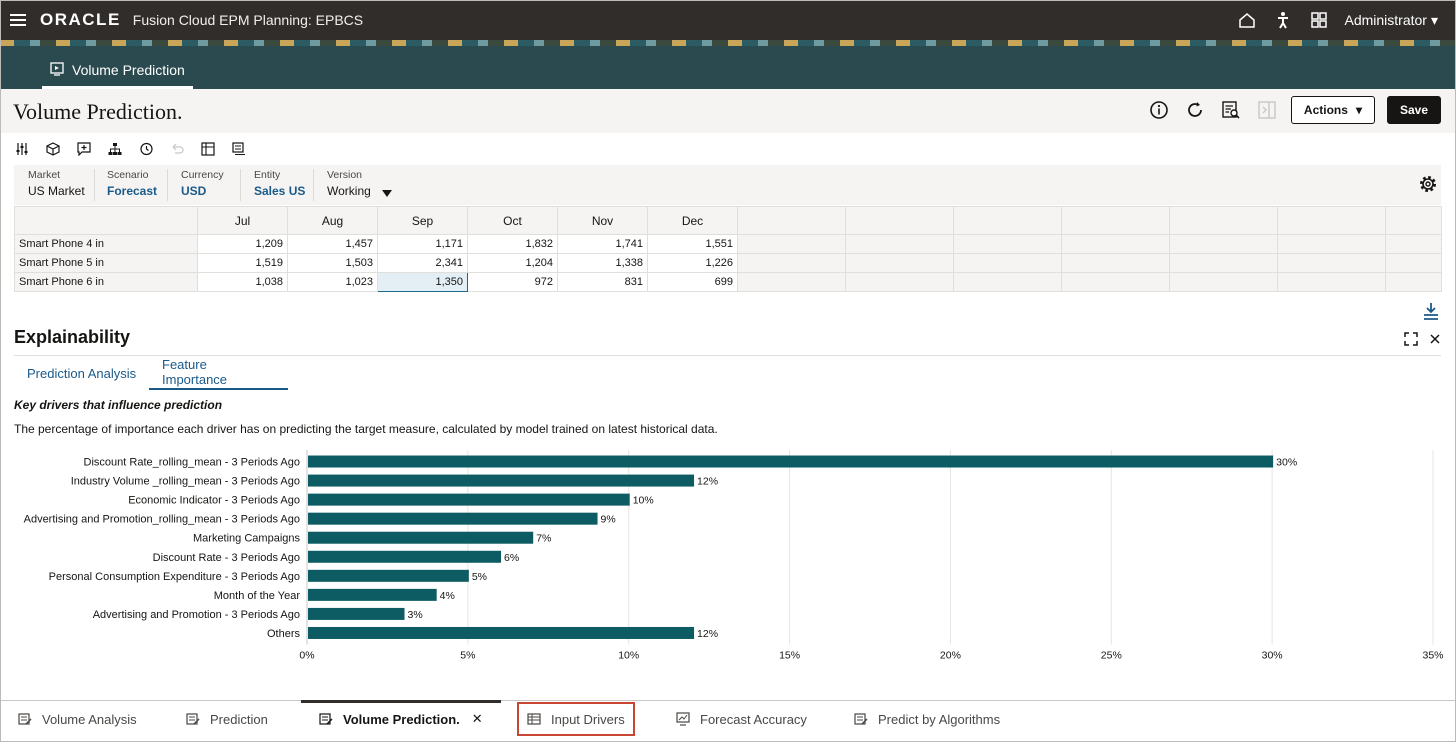  I want to click on data-cell: 1,204, so click(512, 263).